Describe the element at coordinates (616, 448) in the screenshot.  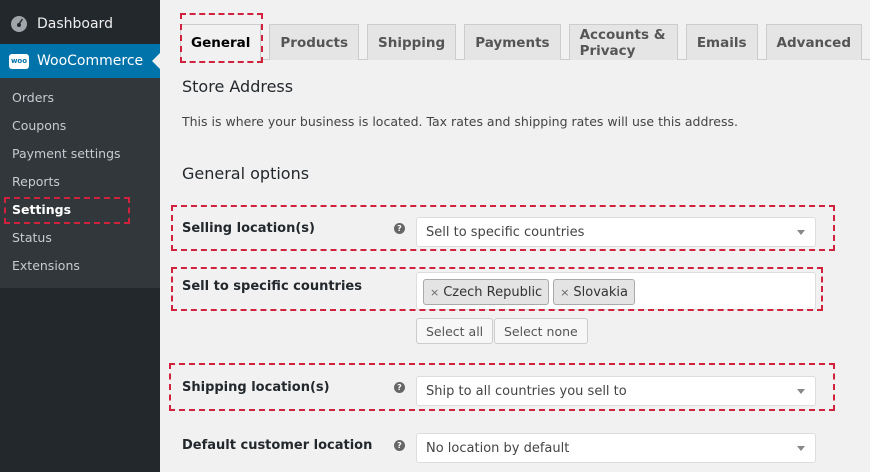
I see `default-location-select: No location by default` at that location.